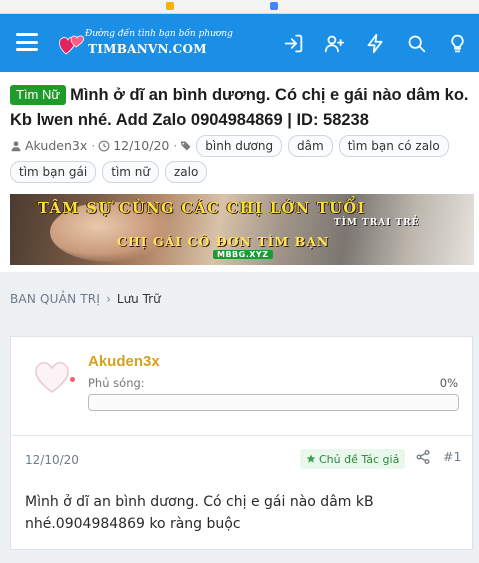 This screenshot has width=479, height=563. I want to click on post-divider, so click(241, 435).